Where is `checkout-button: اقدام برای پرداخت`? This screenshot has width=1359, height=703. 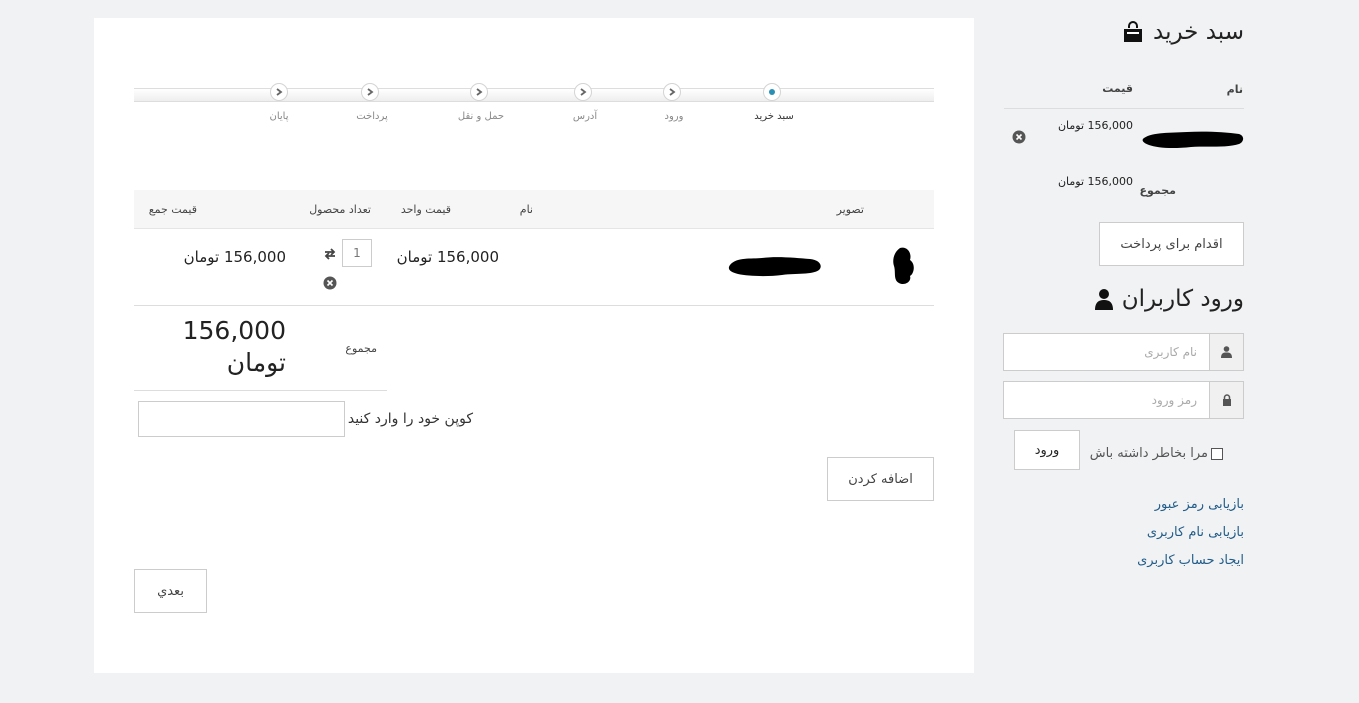 checkout-button: اقدام برای پرداخت is located at coordinates (1171, 244).